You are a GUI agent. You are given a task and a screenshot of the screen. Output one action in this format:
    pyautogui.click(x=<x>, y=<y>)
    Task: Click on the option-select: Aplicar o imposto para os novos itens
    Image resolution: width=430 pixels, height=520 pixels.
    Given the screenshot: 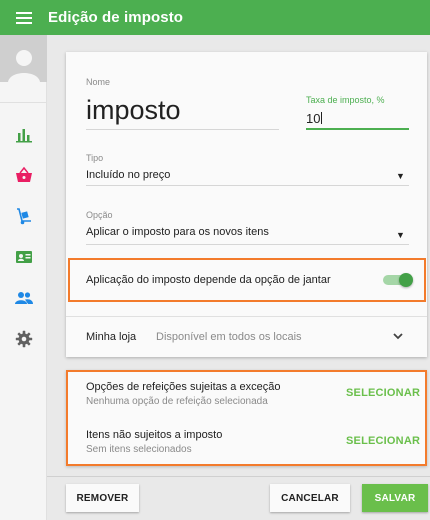 What is the action you would take?
    pyautogui.click(x=177, y=232)
    